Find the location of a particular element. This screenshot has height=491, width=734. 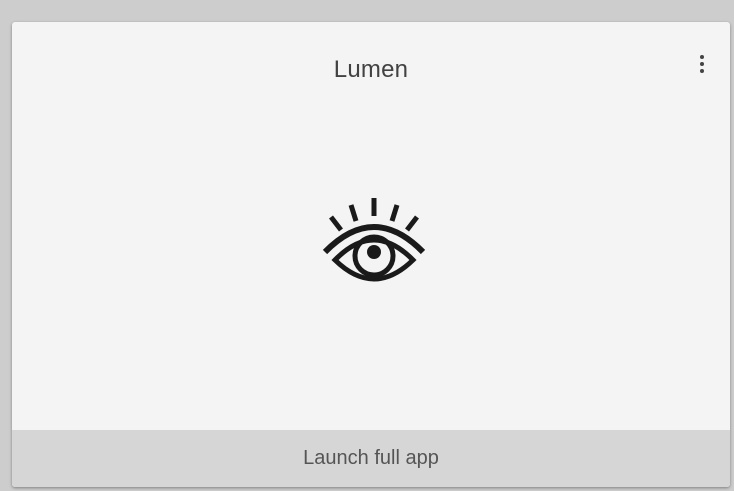

launch-full-app-label: Launch full app is located at coordinates (371, 458).